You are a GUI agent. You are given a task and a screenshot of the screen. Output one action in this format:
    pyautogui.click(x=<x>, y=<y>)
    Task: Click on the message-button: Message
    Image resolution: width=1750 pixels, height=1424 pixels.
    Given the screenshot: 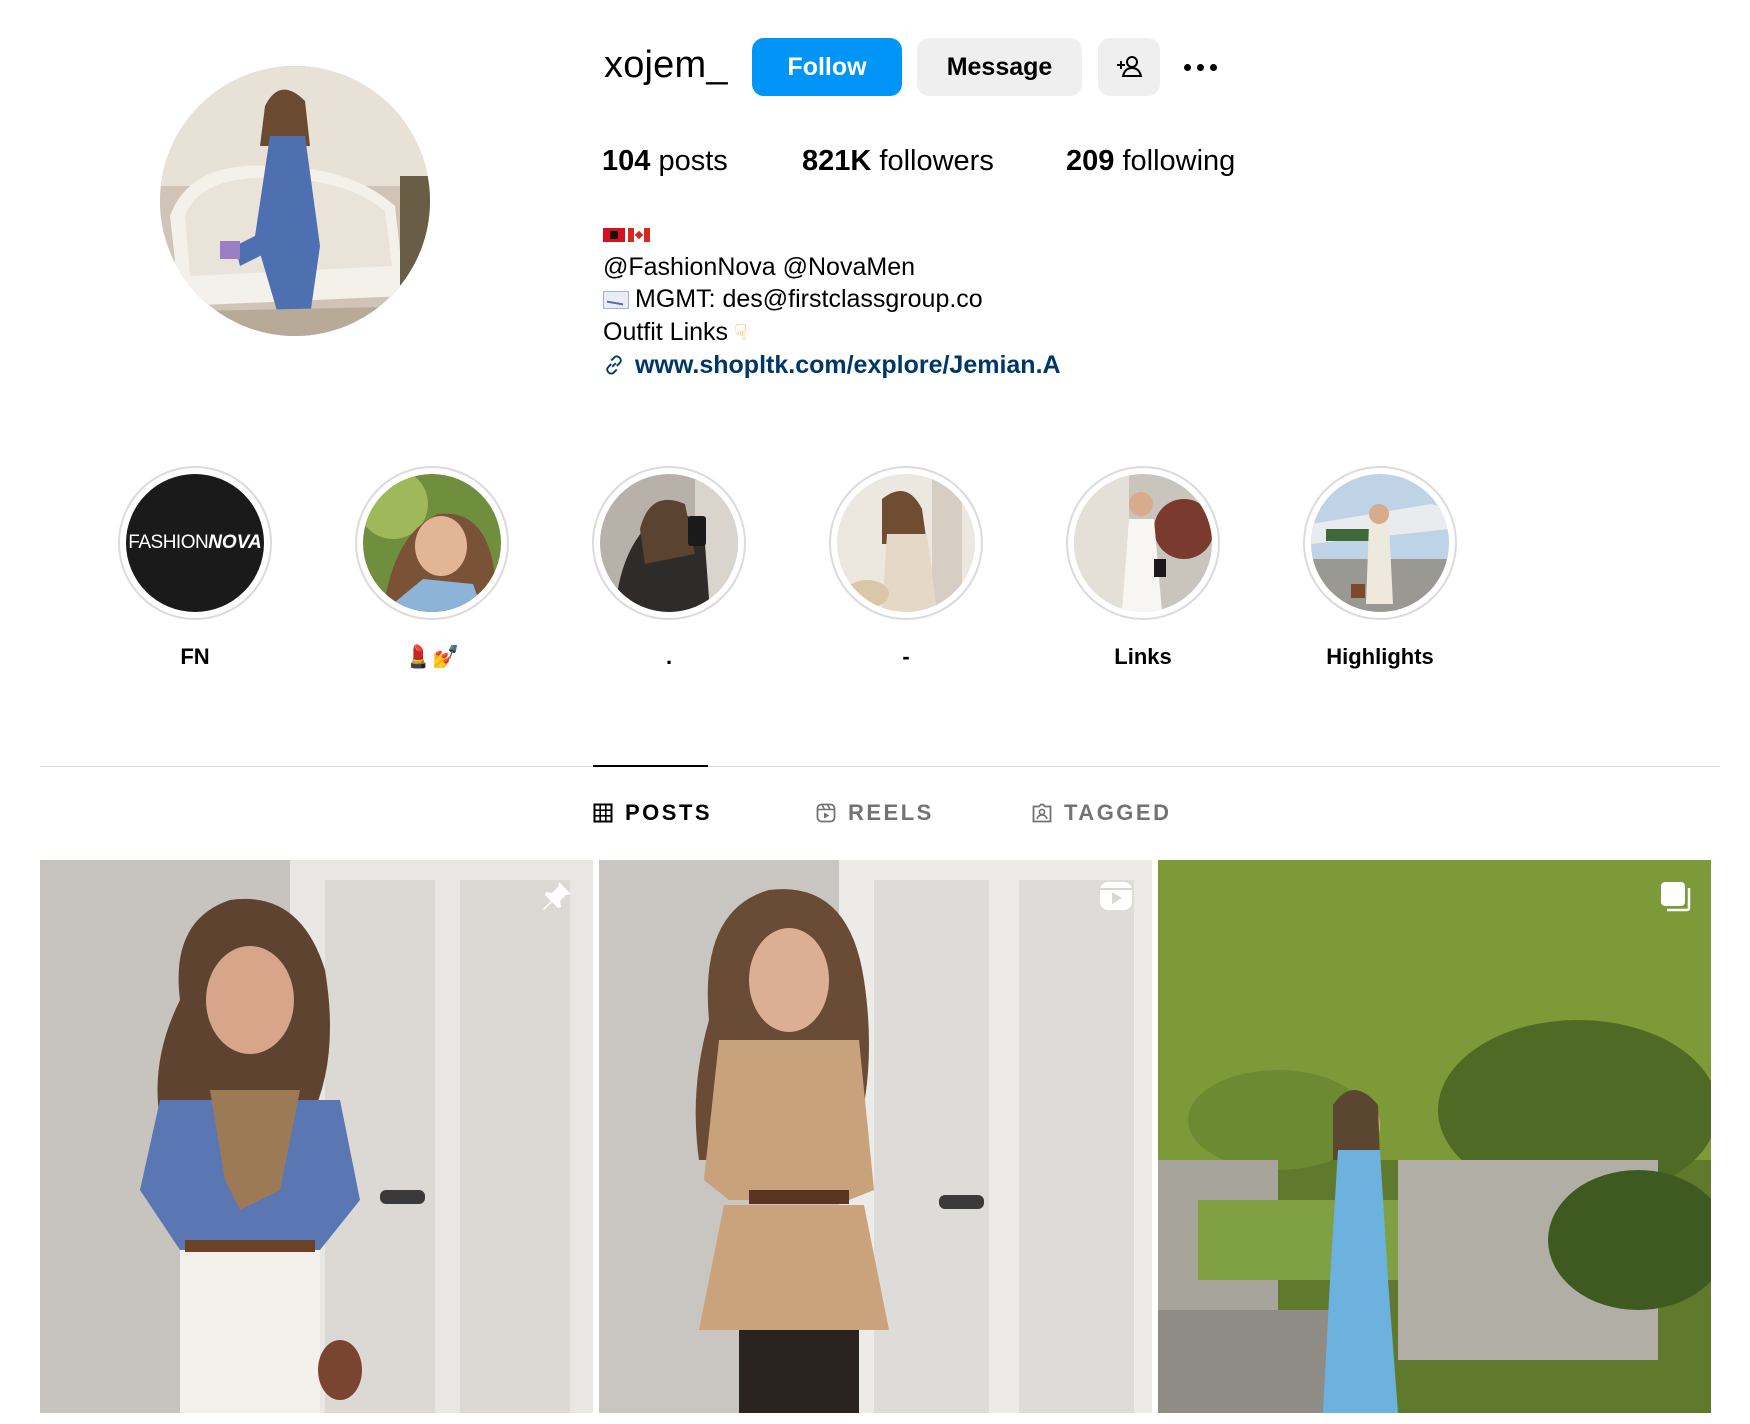 What is the action you would take?
    pyautogui.click(x=999, y=67)
    